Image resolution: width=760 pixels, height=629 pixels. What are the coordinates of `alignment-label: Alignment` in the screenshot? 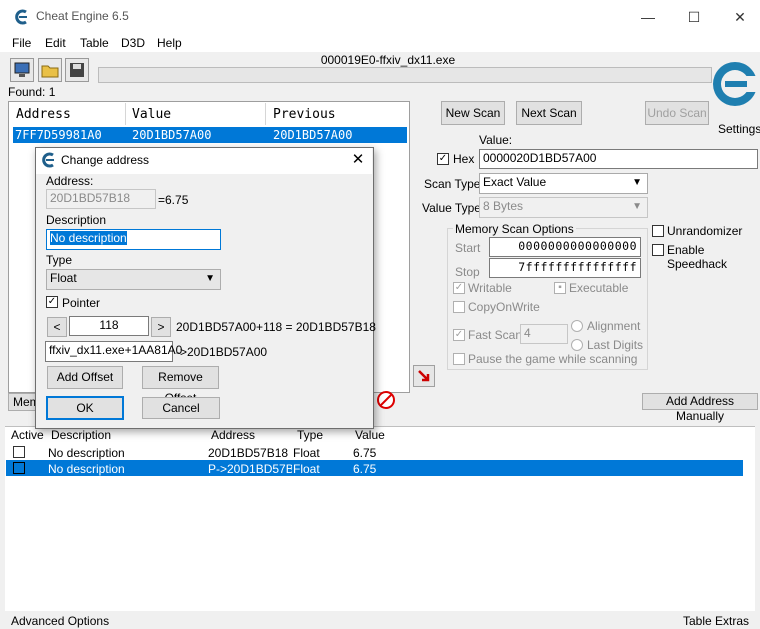 It's located at (614, 326).